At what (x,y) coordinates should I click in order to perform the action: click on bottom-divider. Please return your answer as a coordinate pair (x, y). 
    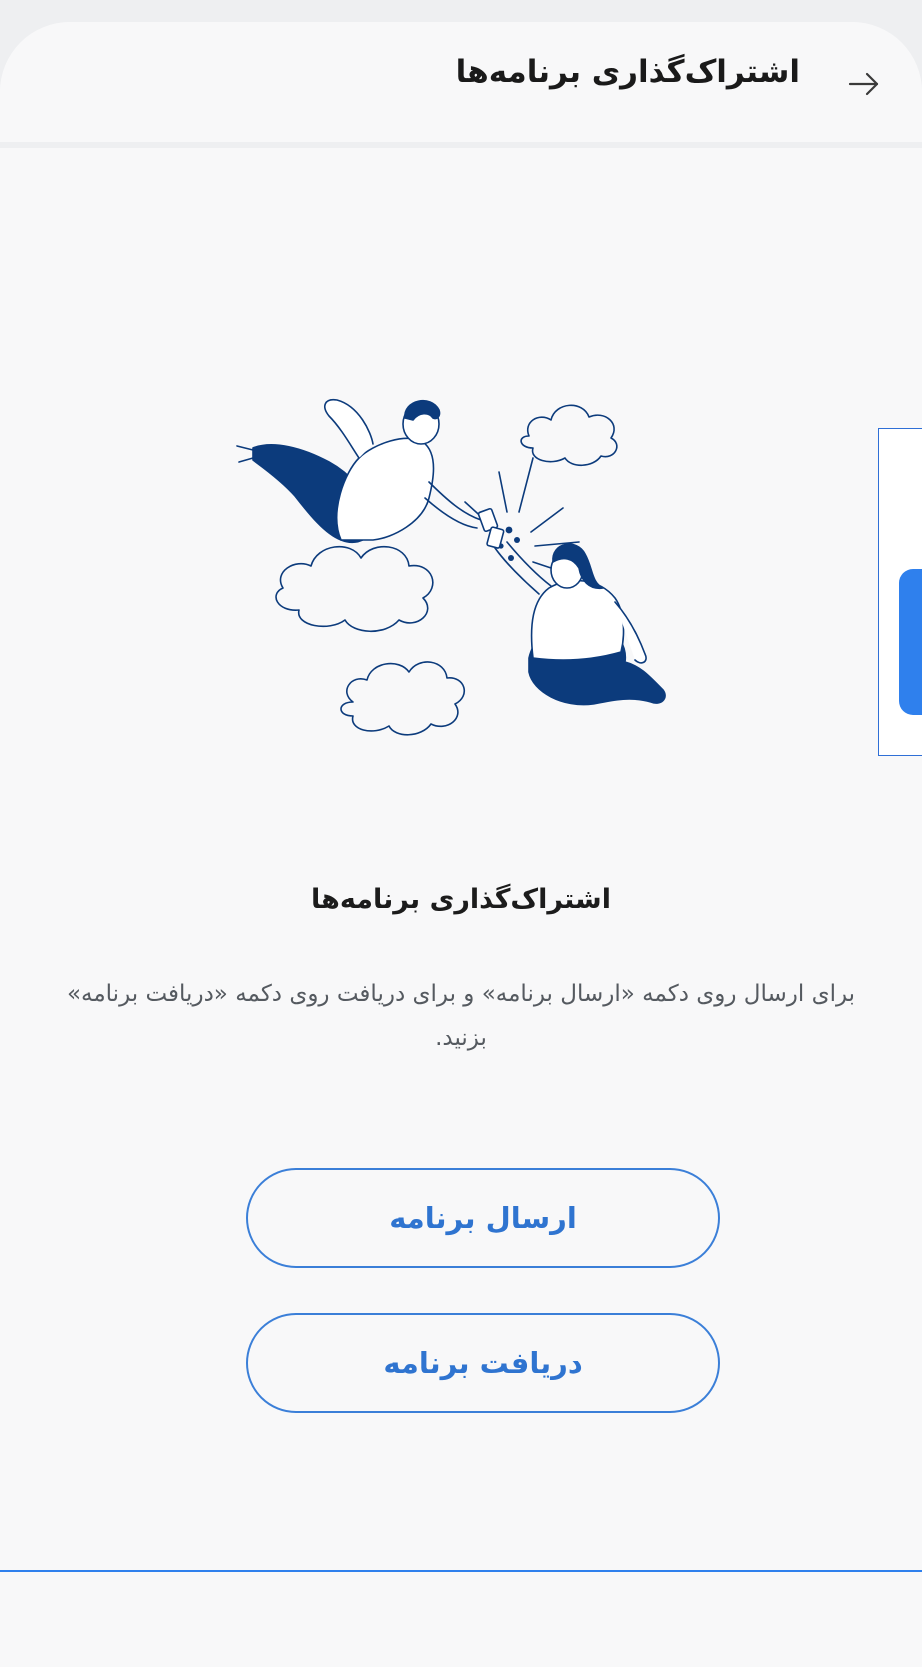
    Looking at the image, I should click on (461, 1571).